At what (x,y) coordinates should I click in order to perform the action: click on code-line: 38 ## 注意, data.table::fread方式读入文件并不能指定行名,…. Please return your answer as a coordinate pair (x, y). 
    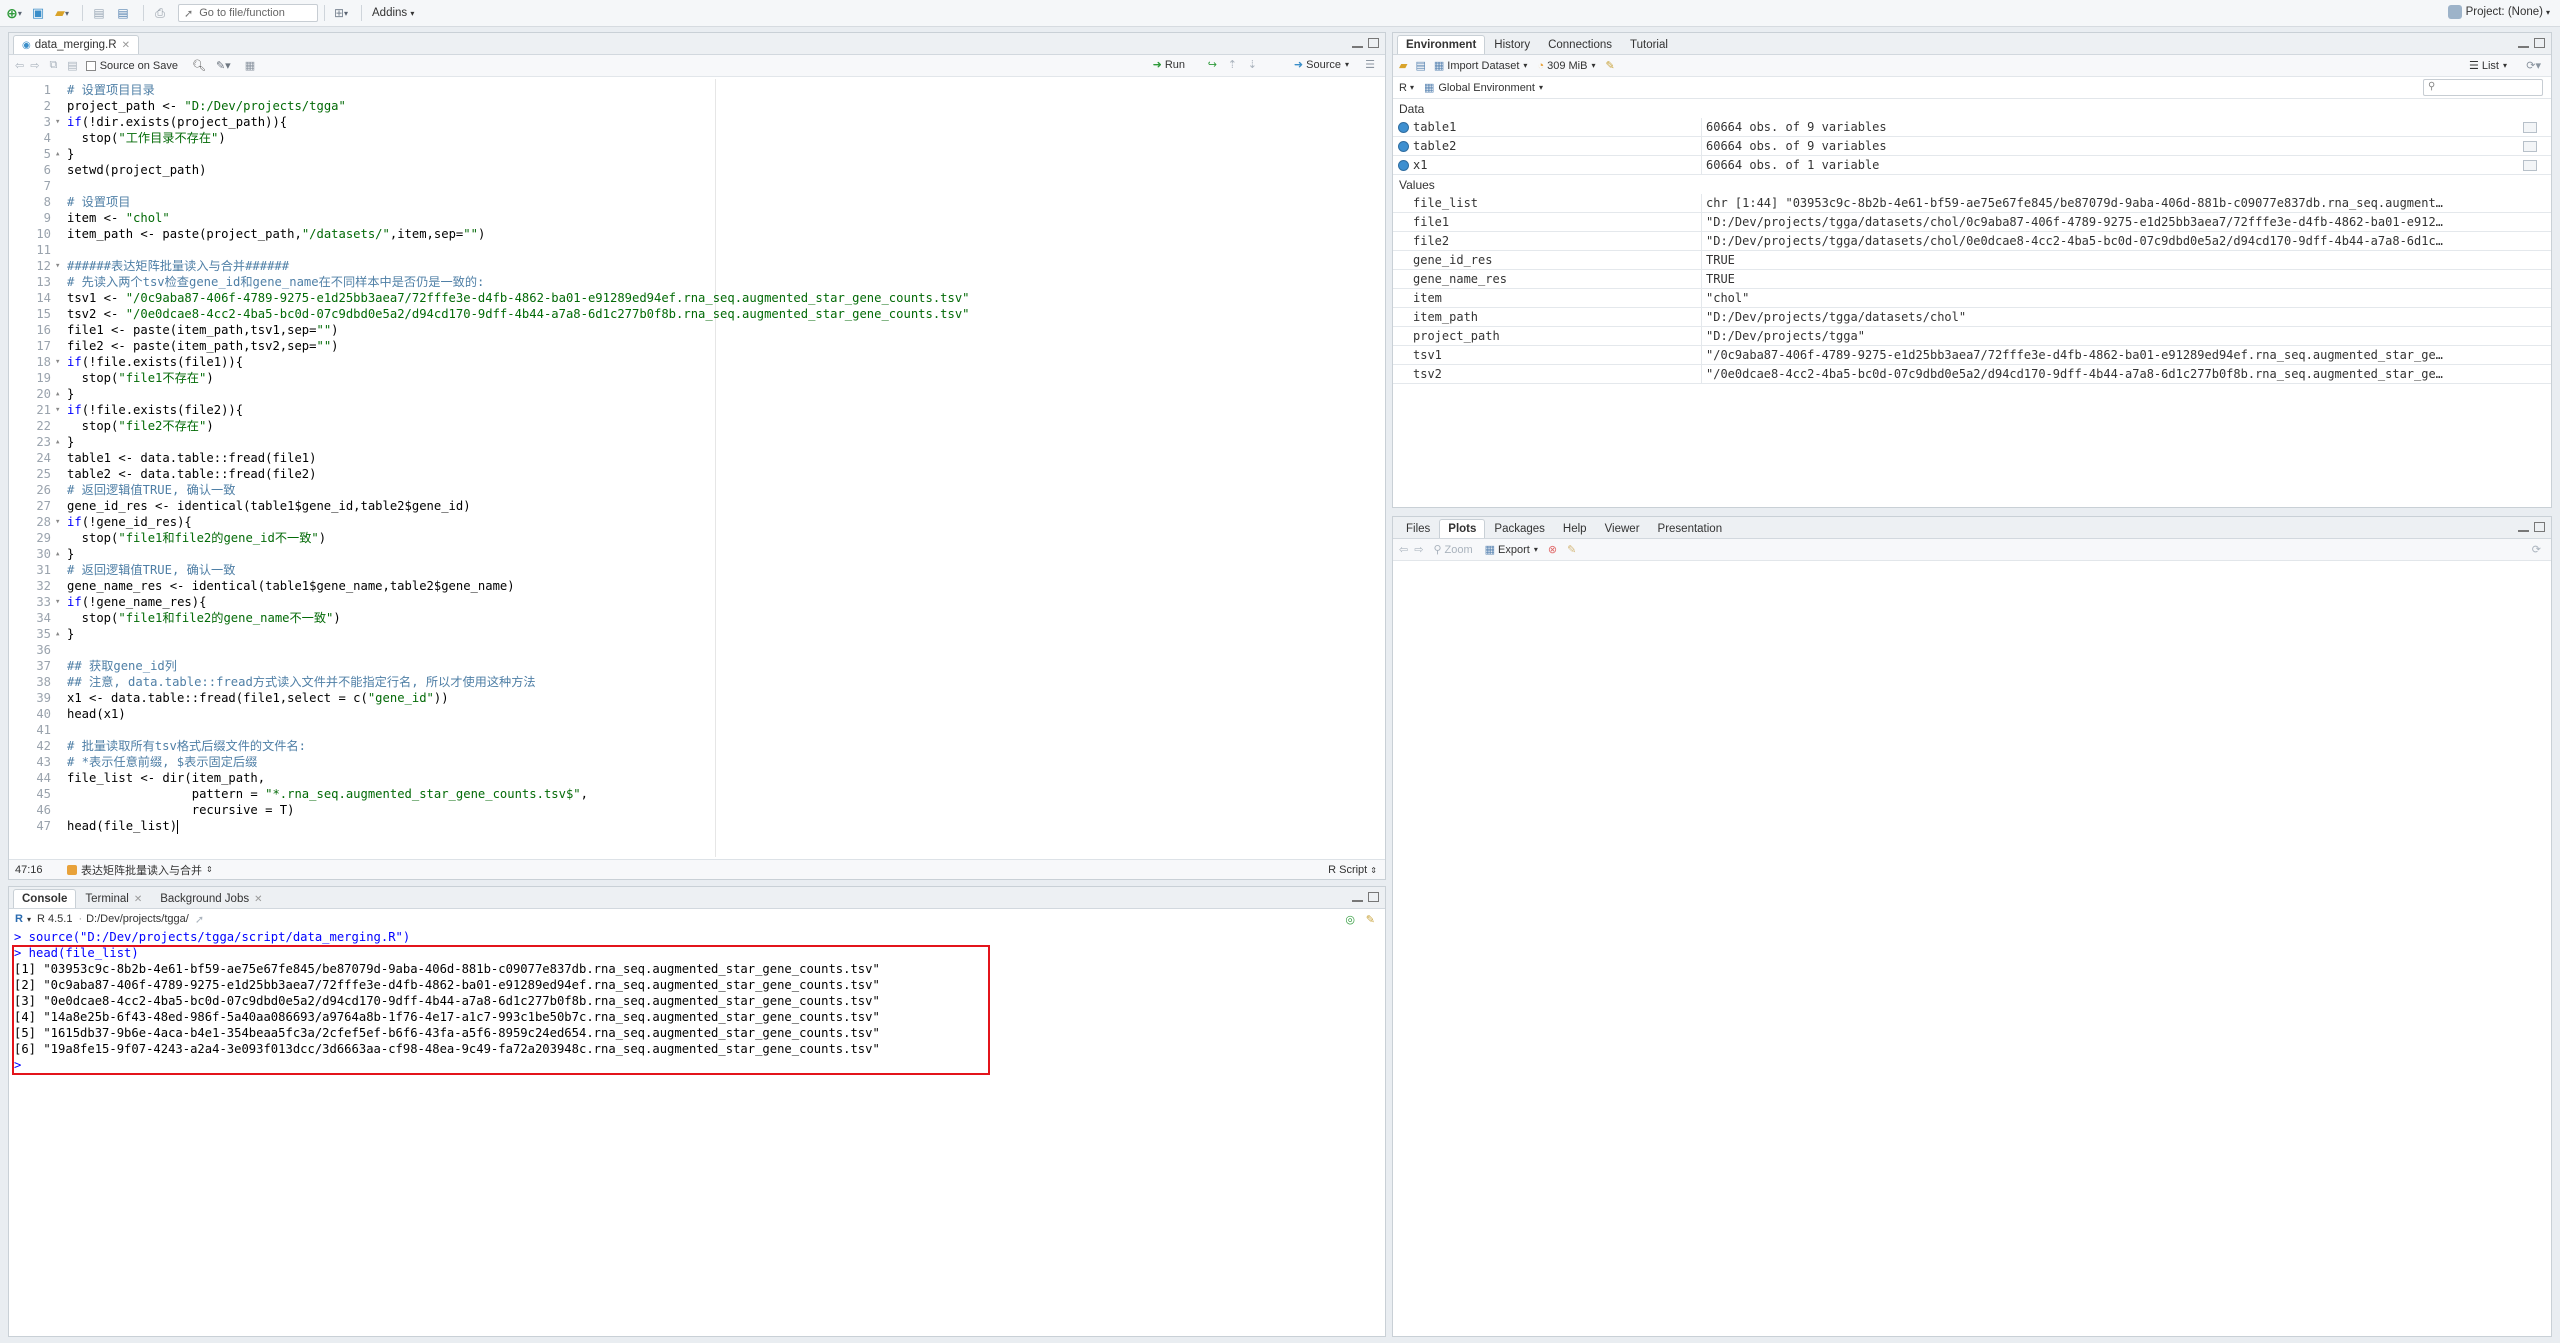
    Looking at the image, I should click on (697, 682).